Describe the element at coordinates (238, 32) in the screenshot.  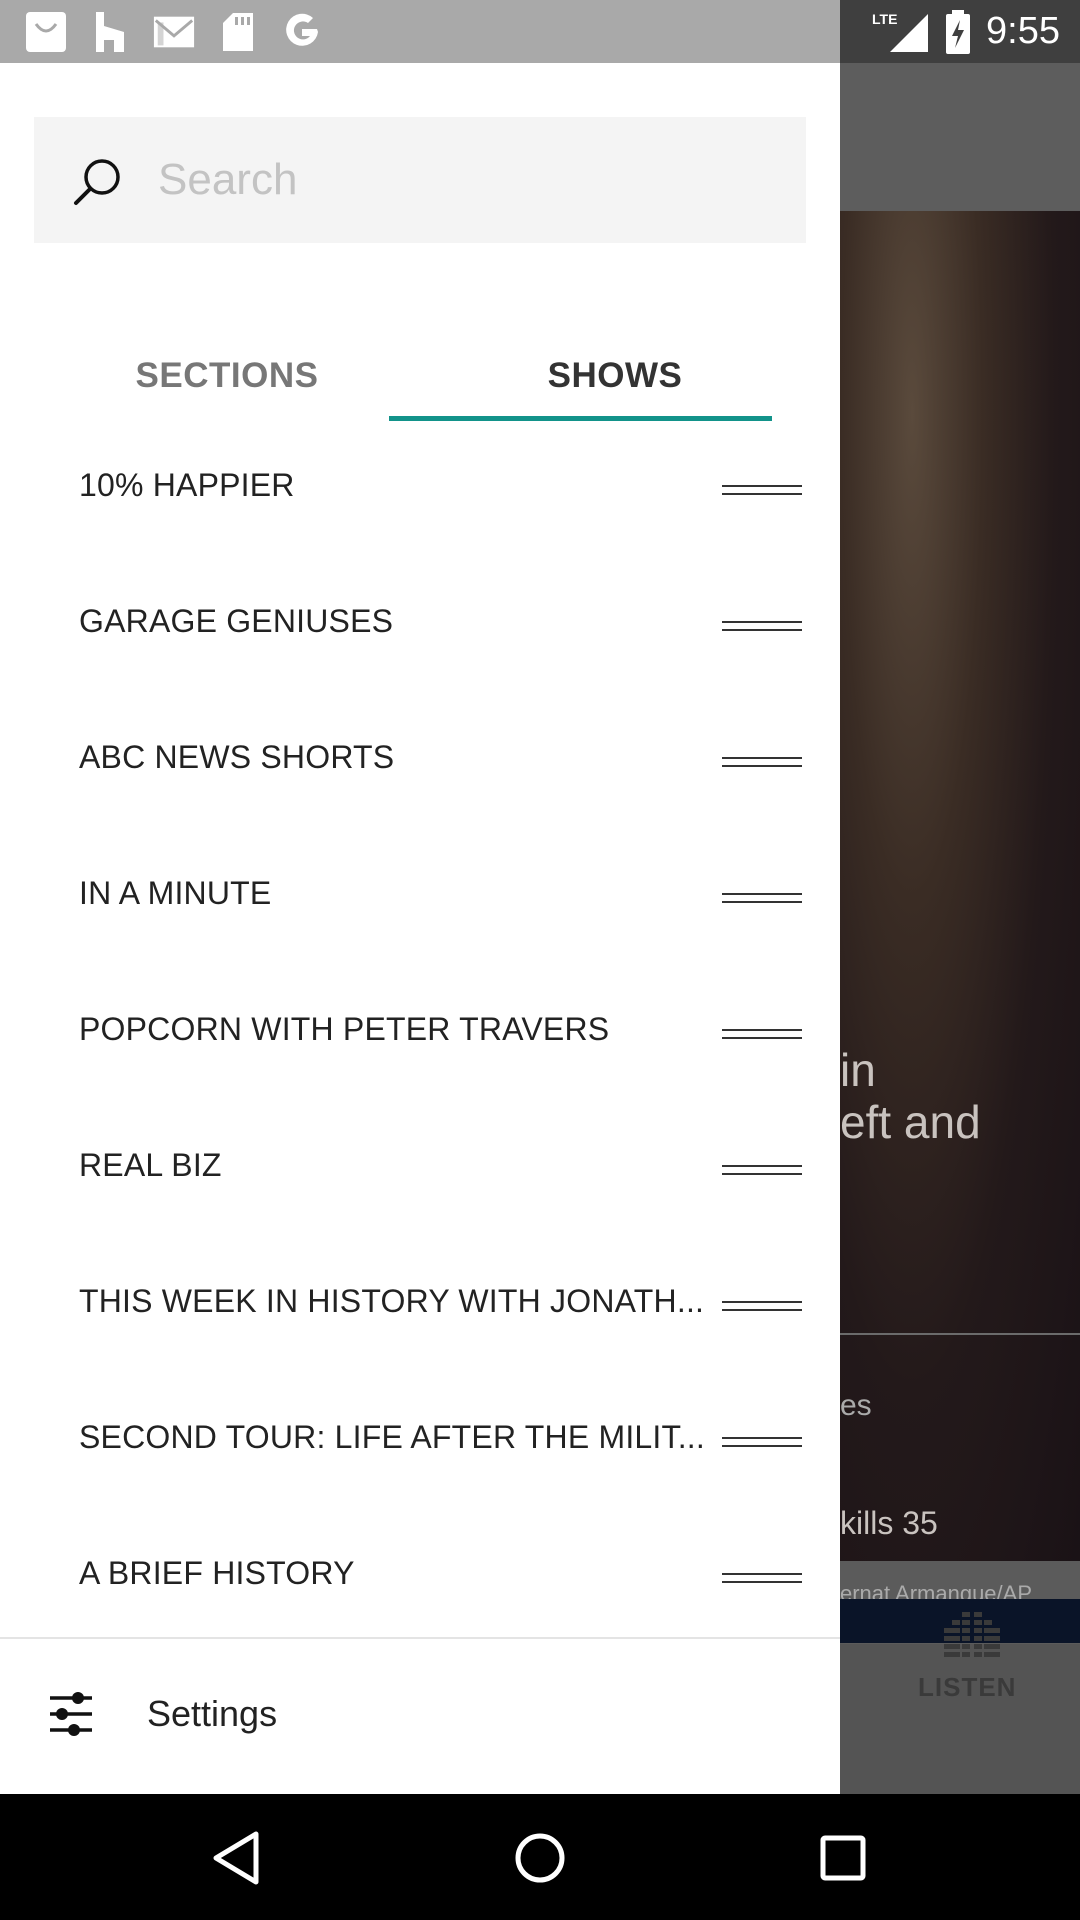
I see `sd-card-icon` at that location.